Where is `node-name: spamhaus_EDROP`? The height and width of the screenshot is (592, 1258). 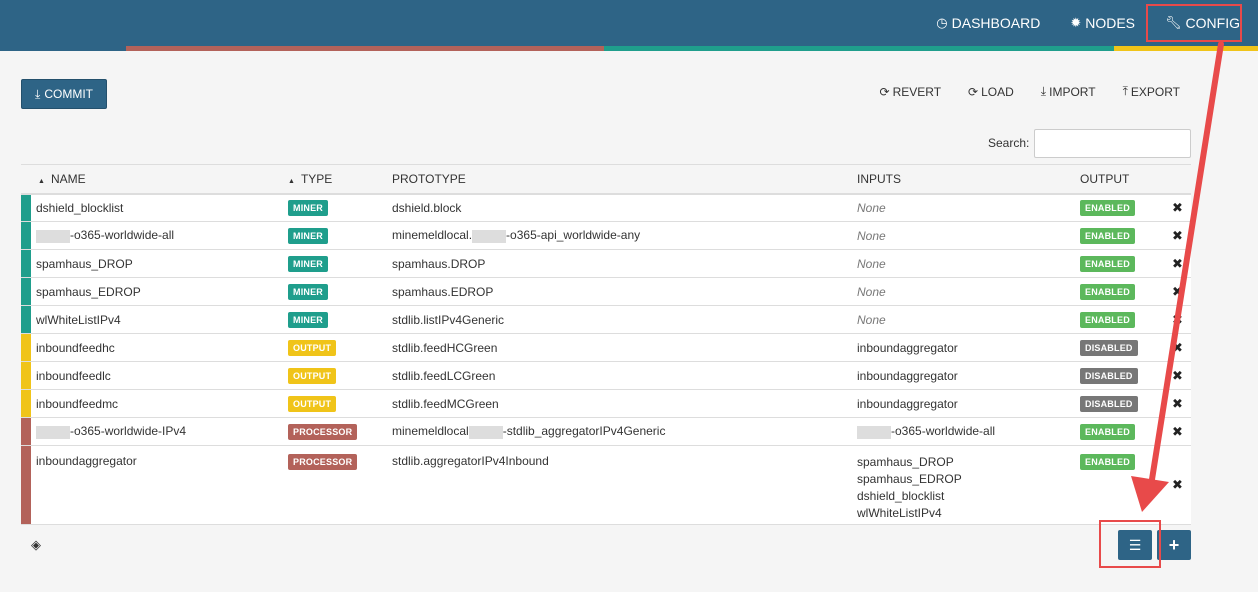
node-name: spamhaus_EDROP is located at coordinates (88, 291).